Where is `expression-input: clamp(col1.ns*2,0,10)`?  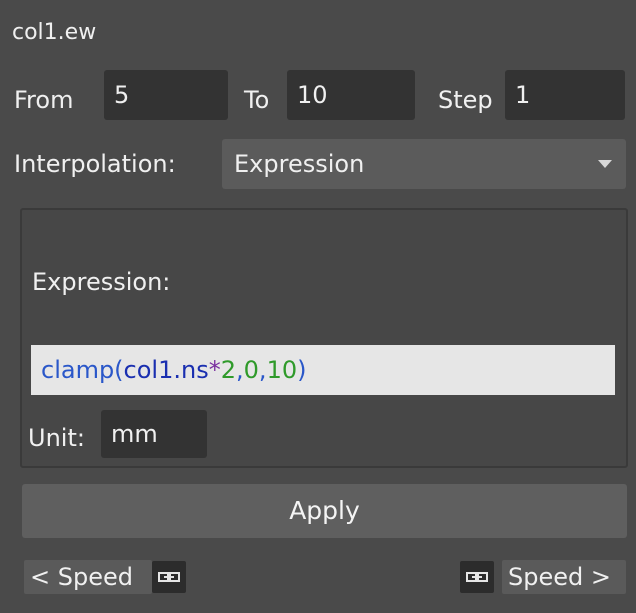
expression-input: clamp(col1.ns*2,0,10) is located at coordinates (323, 370).